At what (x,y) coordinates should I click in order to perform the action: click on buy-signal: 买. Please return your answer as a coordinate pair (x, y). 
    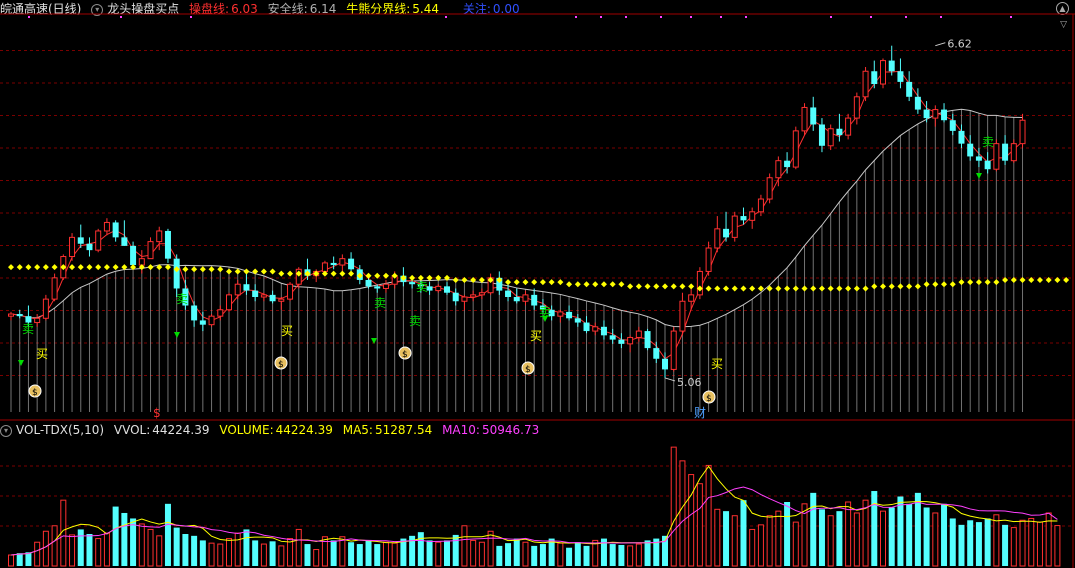
    Looking at the image, I should click on (42, 354).